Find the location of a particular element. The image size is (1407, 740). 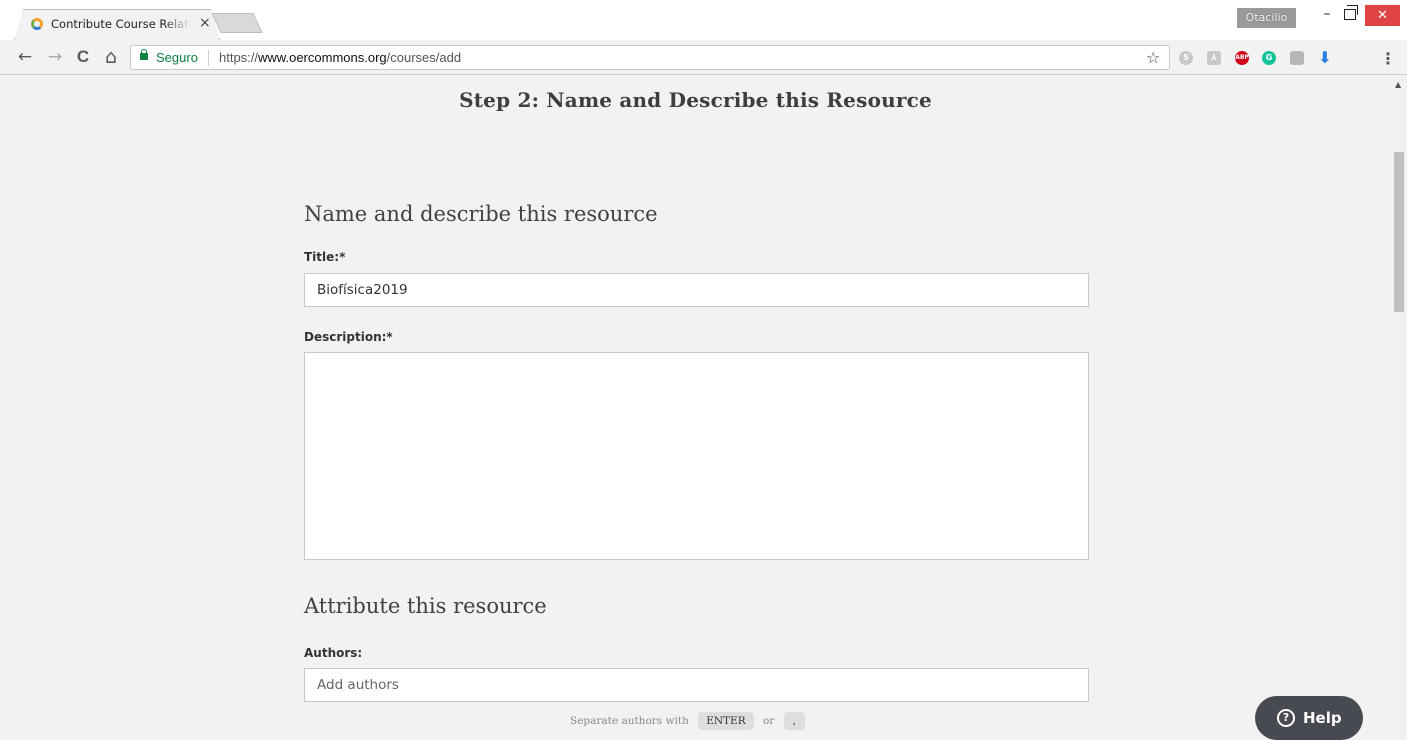

restore-icon is located at coordinates (1351, 12).